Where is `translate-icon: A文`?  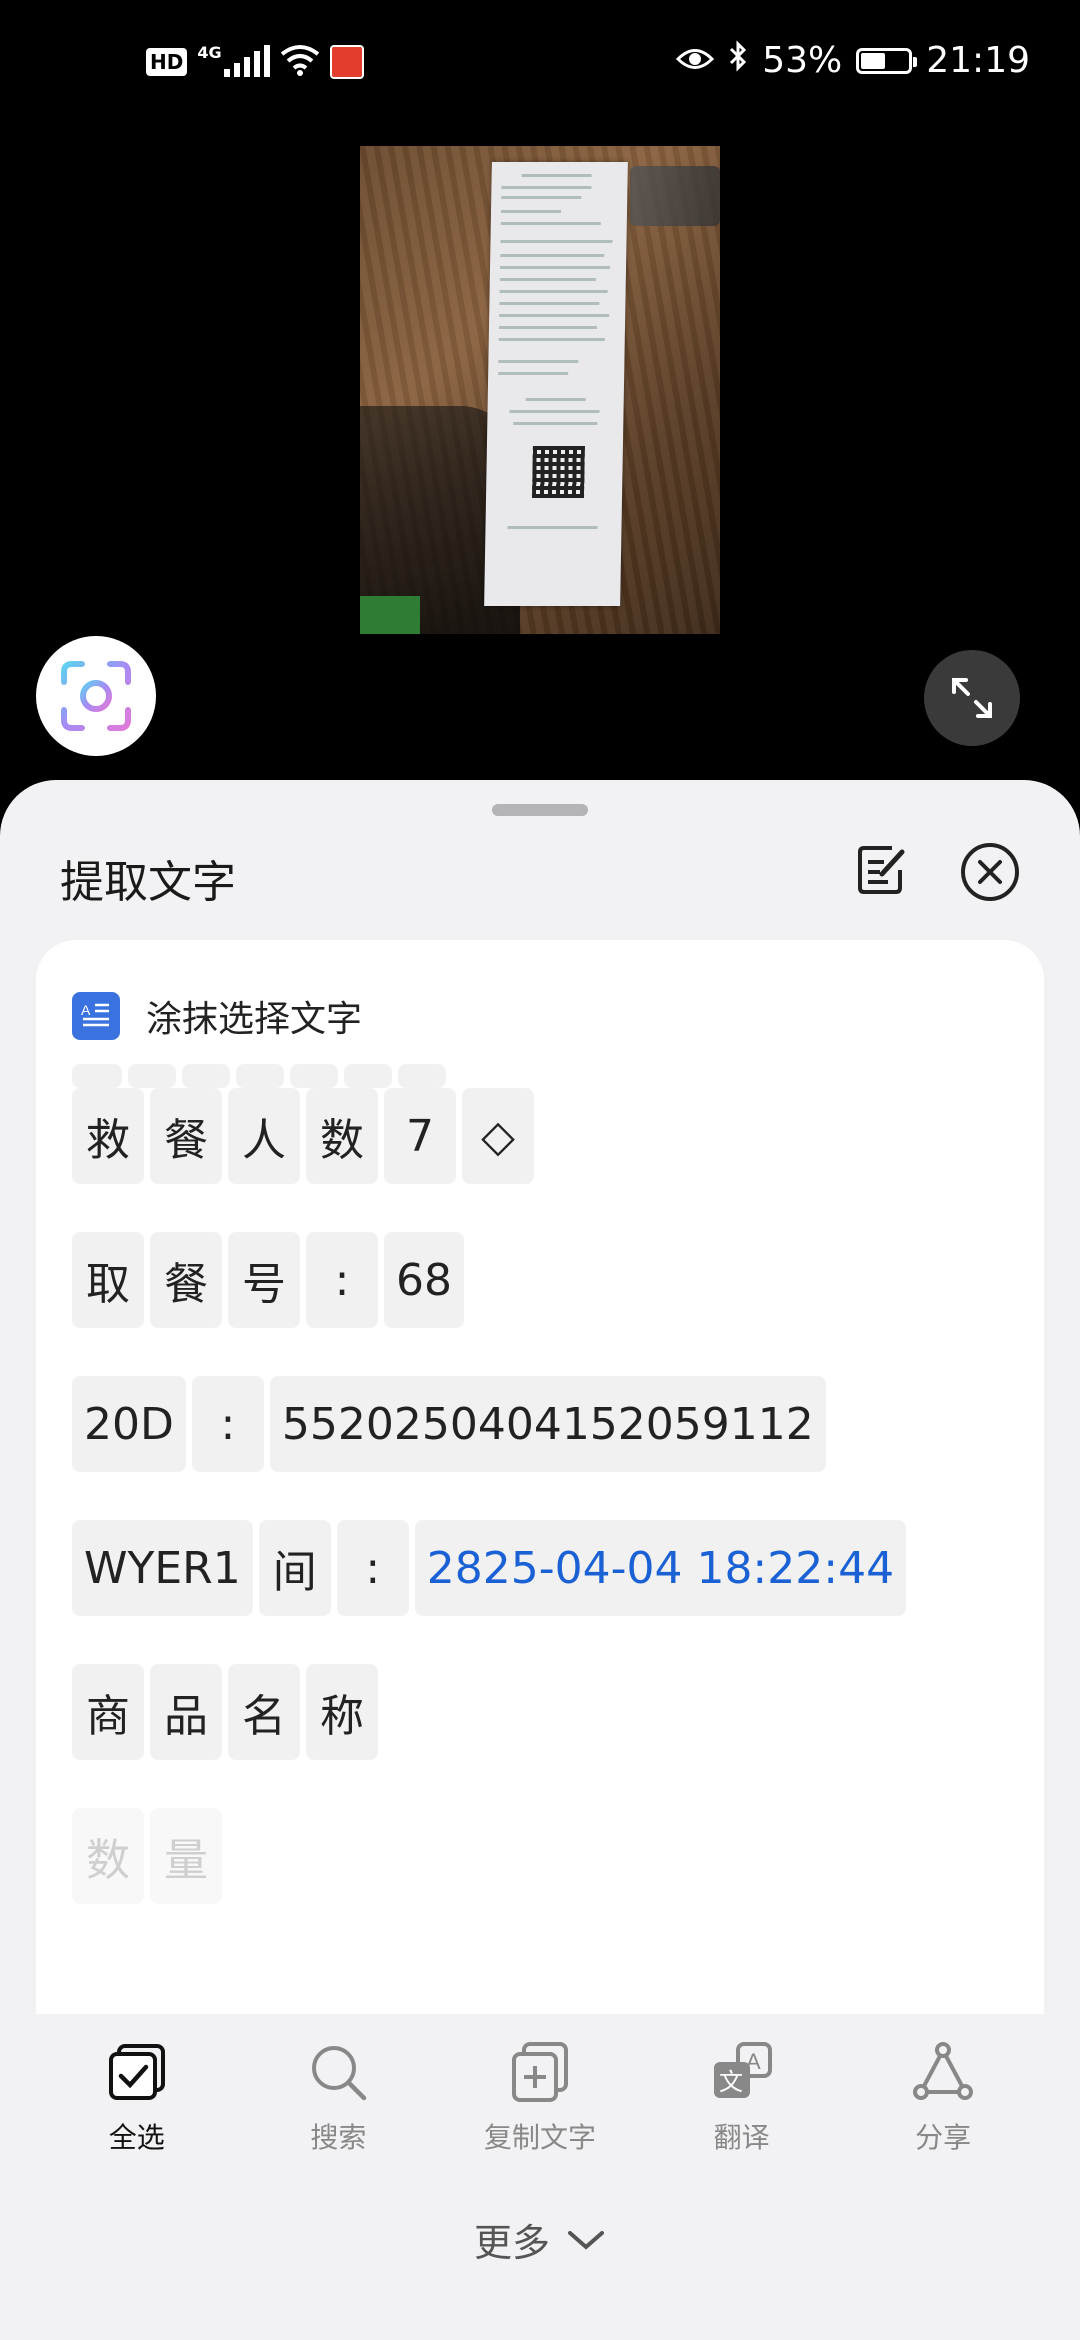 translate-icon: A文 is located at coordinates (742, 2072).